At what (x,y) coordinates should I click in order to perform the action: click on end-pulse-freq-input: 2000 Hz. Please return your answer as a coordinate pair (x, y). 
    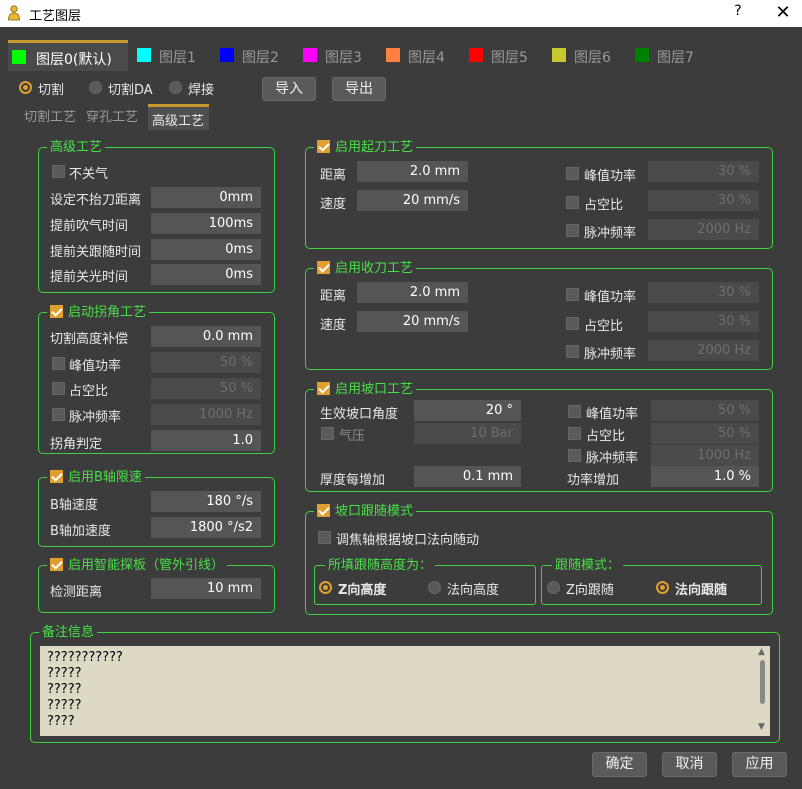
    Looking at the image, I should click on (703, 350).